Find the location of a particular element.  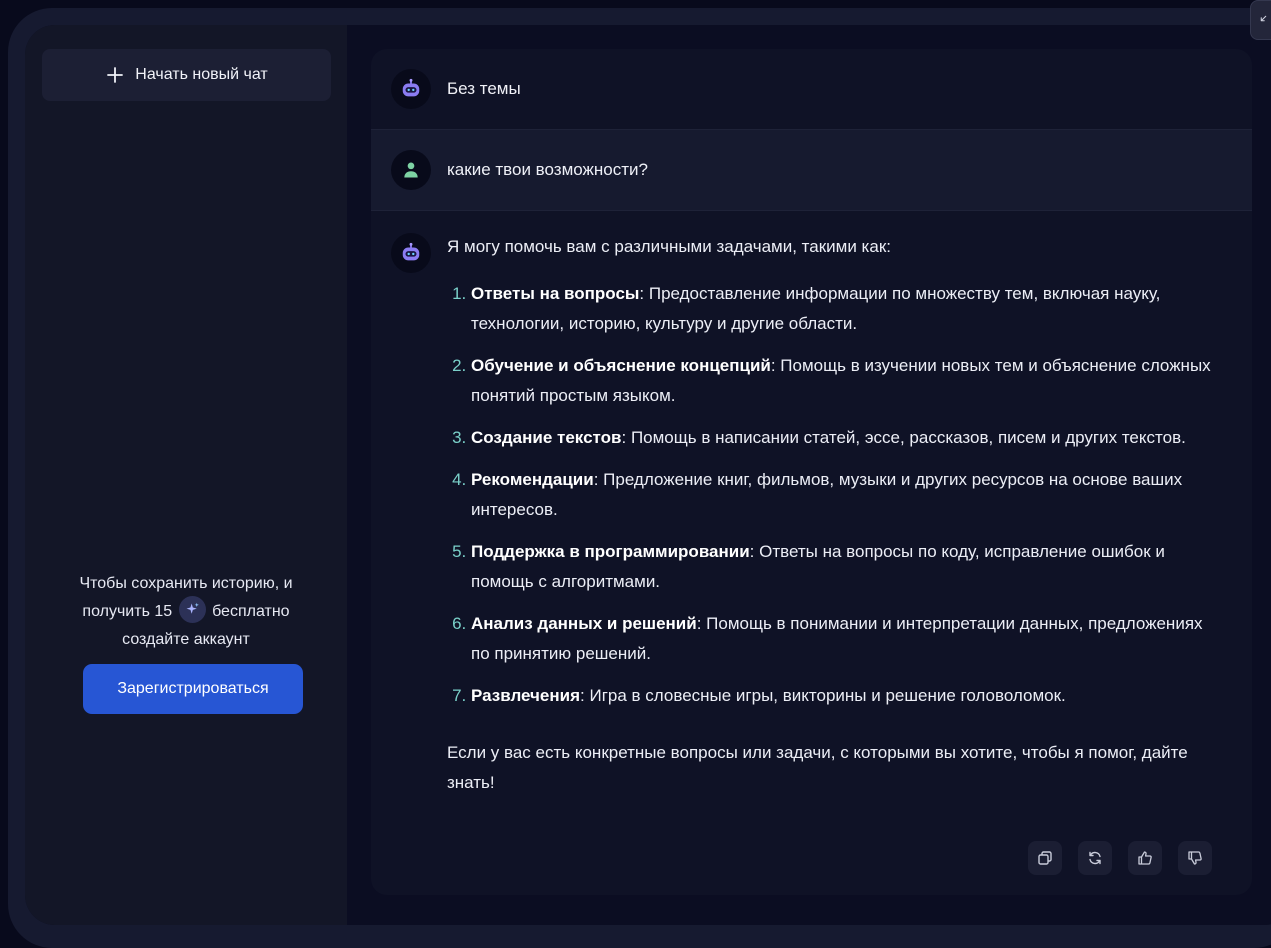

collapse-button is located at coordinates (1260, 20).